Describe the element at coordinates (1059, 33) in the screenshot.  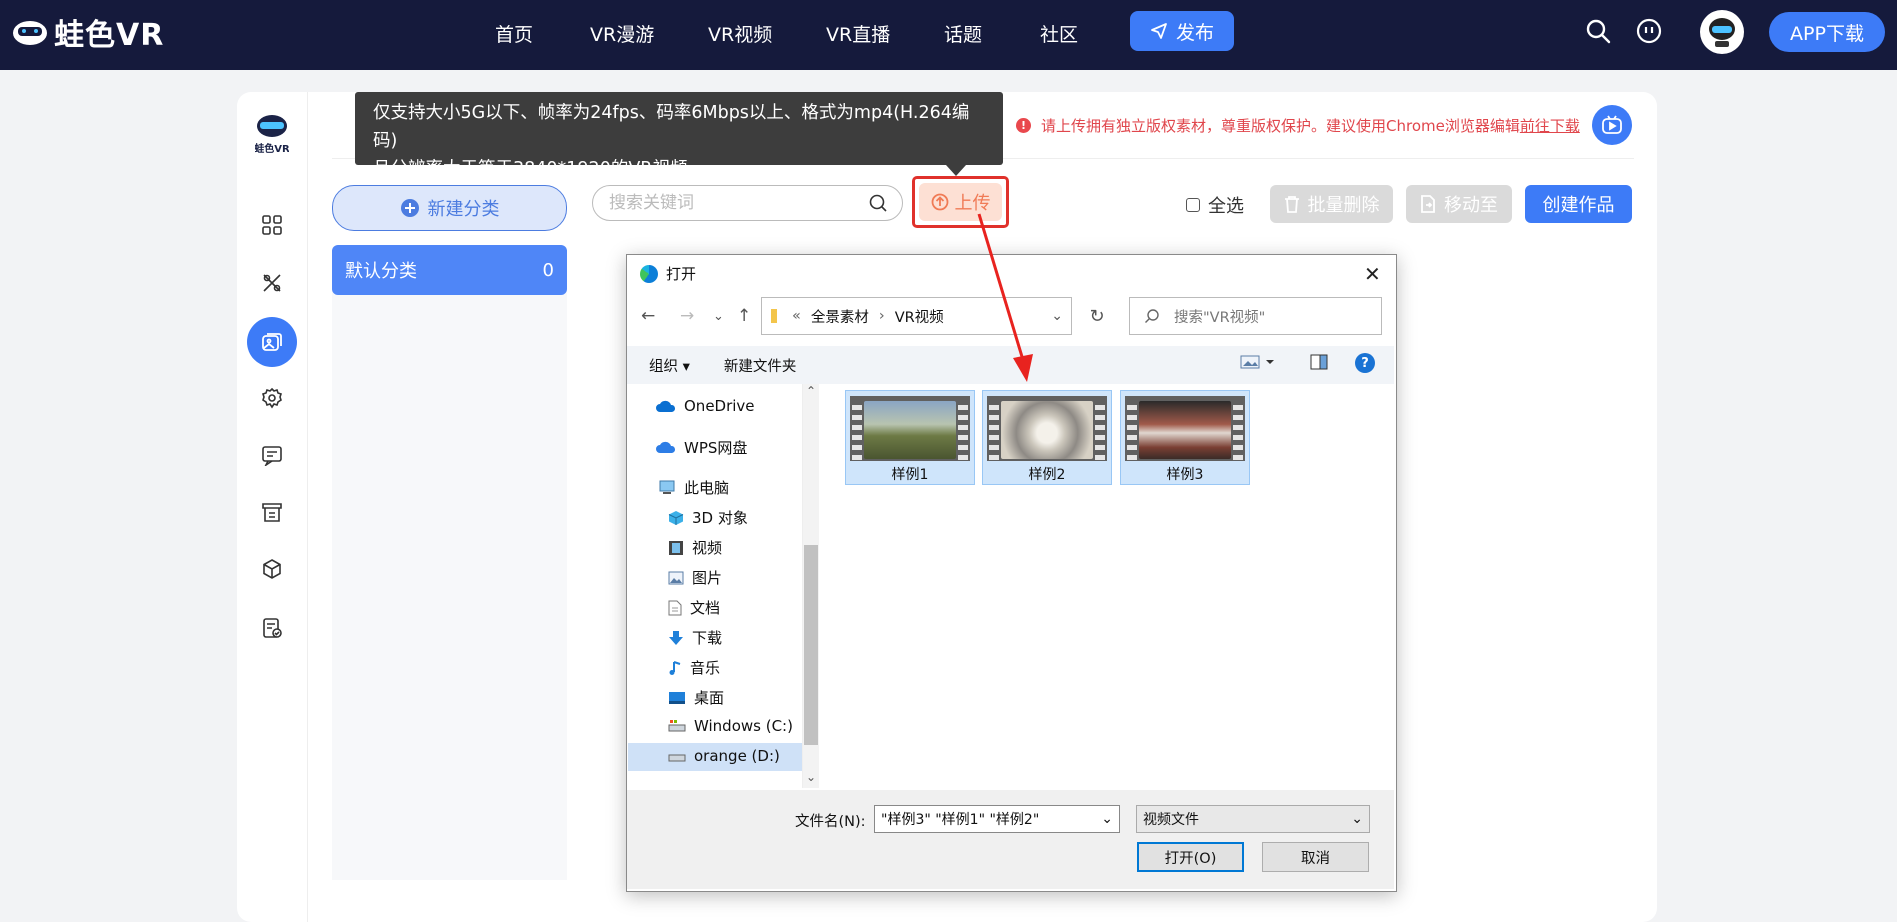
I see `nav-community: 社区` at that location.